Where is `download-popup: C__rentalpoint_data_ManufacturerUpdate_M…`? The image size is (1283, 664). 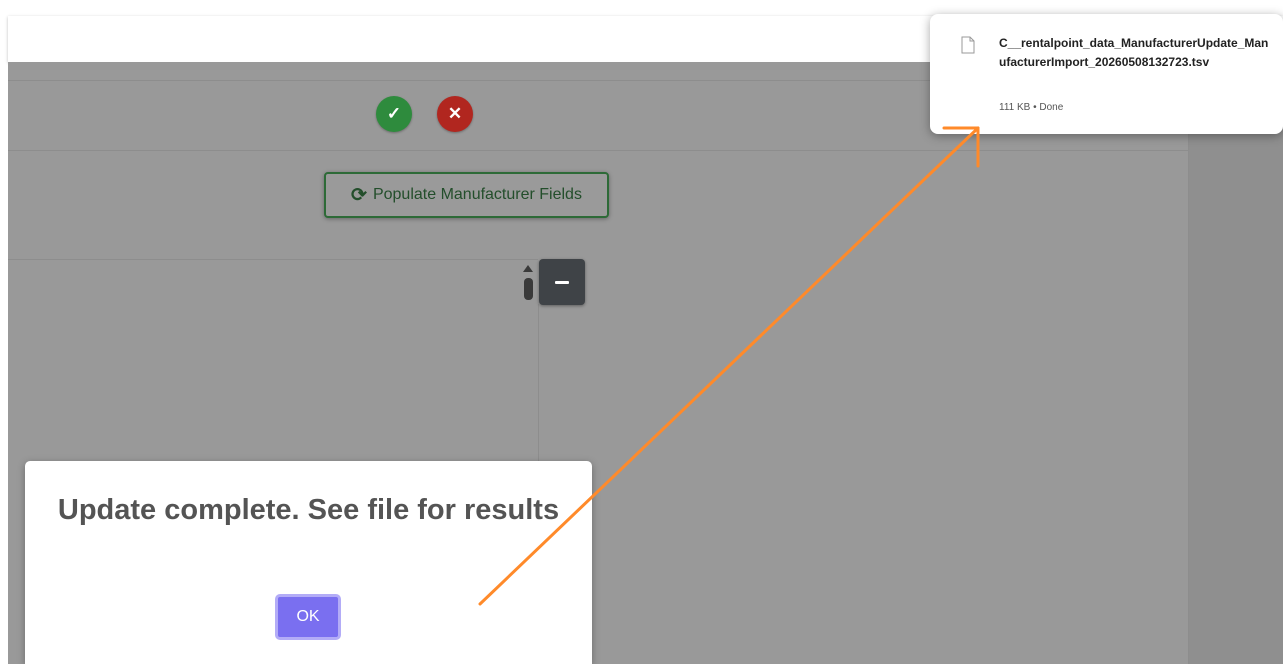
download-popup: C__rentalpoint_data_ManufacturerUpdate_M… is located at coordinates (1106, 74).